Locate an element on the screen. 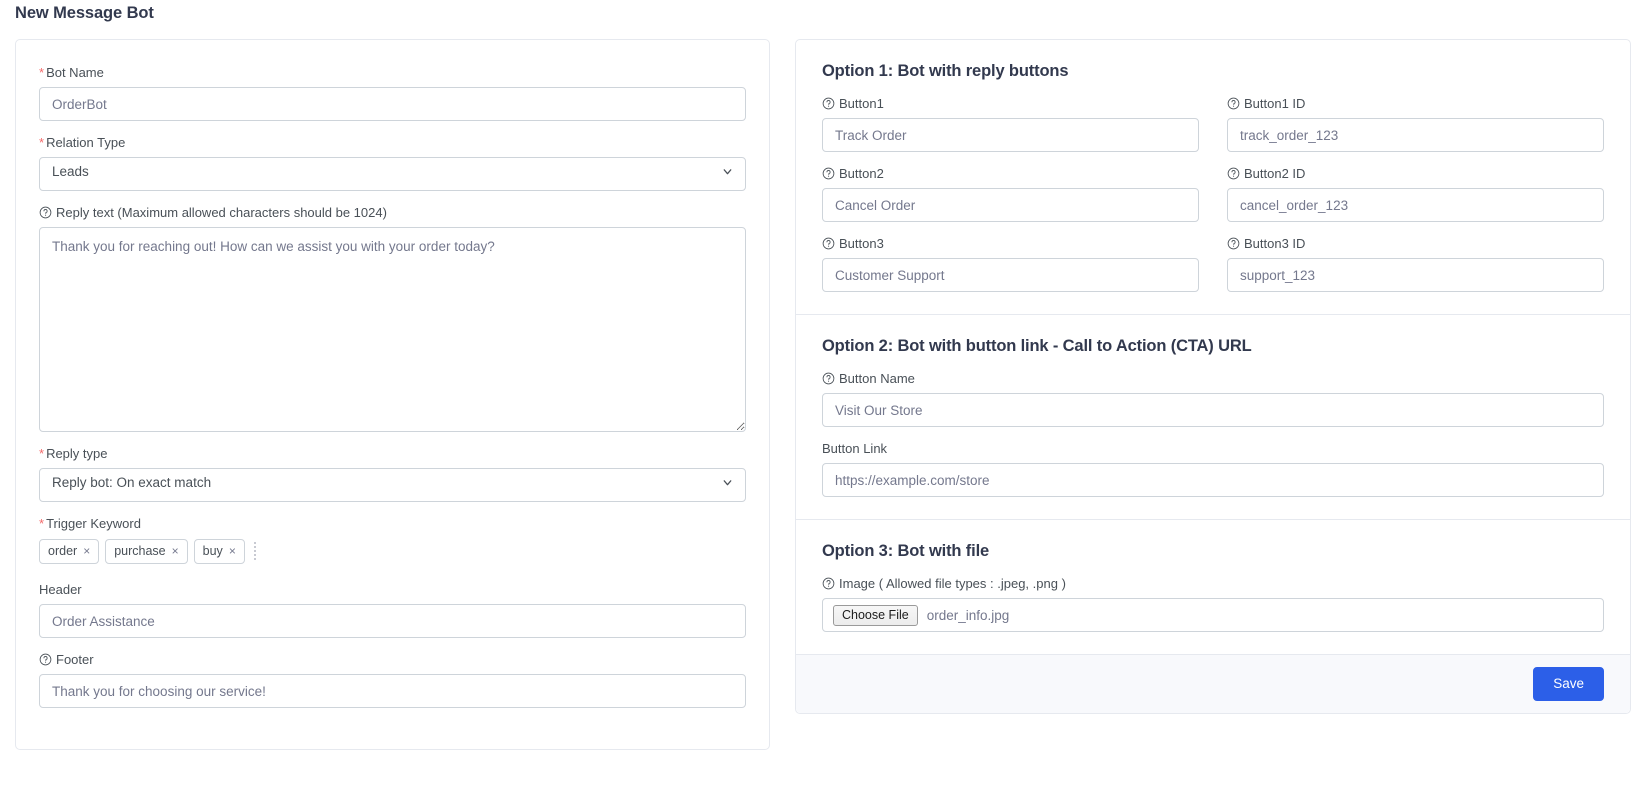  header-input is located at coordinates (392, 621).